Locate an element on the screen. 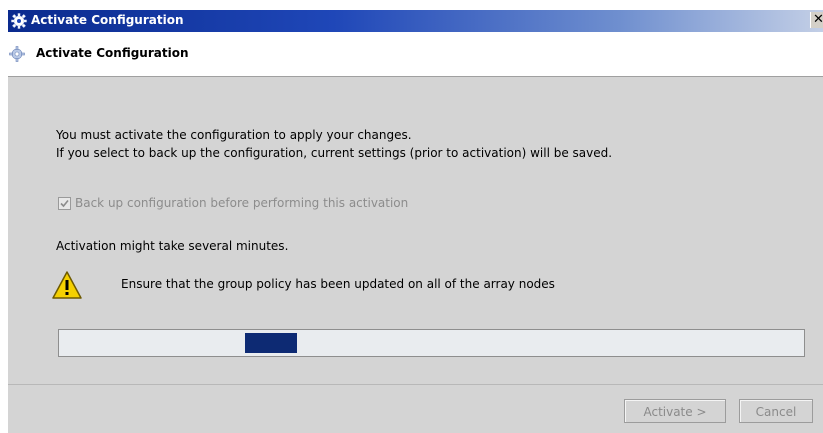  title-bar: Activate Configuration ✕ is located at coordinates (415, 21).